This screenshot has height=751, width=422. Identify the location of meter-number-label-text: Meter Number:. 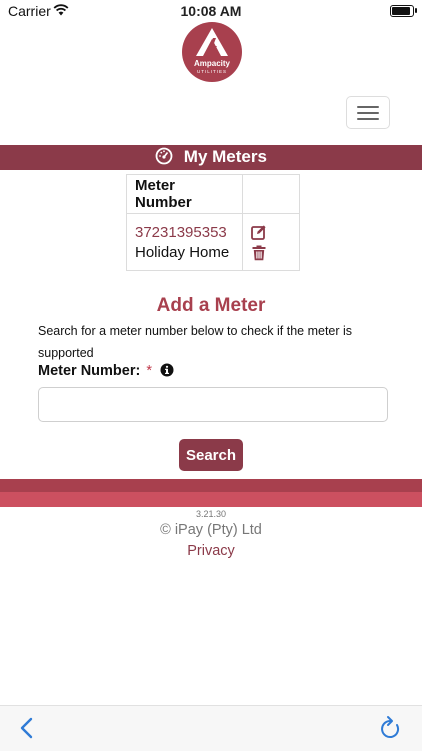
(89, 371).